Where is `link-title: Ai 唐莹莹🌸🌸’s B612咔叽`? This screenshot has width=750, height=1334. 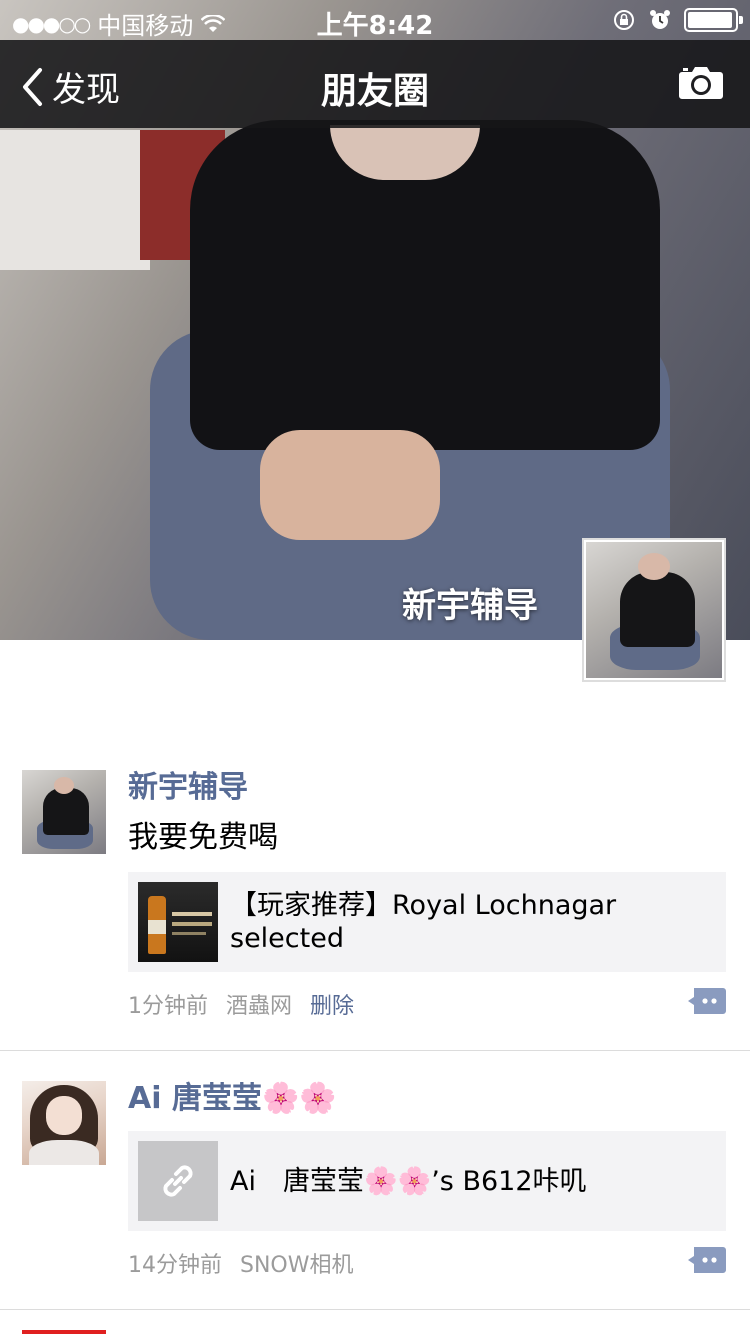 link-title: Ai 唐莹莹🌸🌸’s B612咔叽 is located at coordinates (408, 1181).